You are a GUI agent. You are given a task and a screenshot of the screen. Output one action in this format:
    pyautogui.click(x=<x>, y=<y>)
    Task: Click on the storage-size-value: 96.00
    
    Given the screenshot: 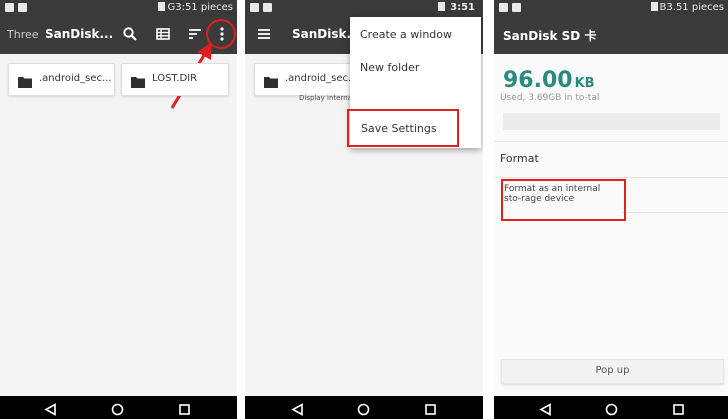 What is the action you would take?
    pyautogui.click(x=538, y=80)
    